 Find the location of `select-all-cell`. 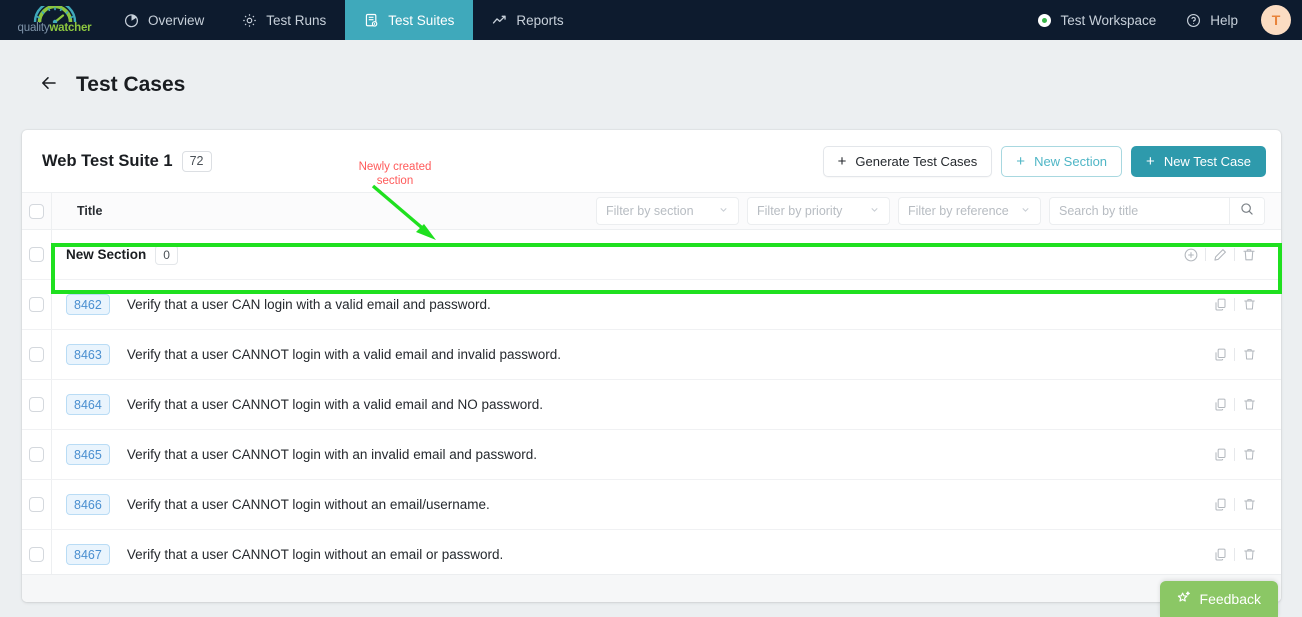

select-all-cell is located at coordinates (36, 211).